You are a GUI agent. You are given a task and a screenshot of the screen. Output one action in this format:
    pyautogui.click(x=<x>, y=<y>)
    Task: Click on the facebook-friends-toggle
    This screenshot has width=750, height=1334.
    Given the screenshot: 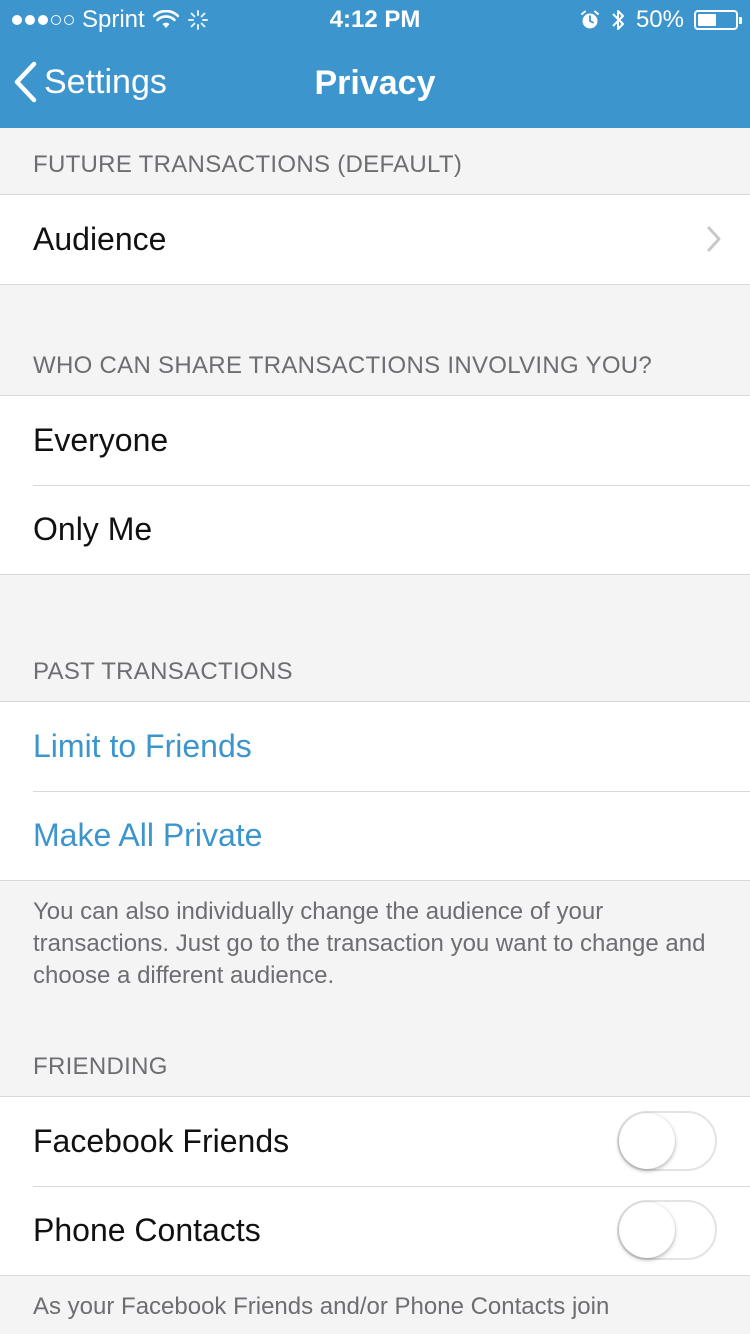 What is the action you would take?
    pyautogui.click(x=667, y=1141)
    